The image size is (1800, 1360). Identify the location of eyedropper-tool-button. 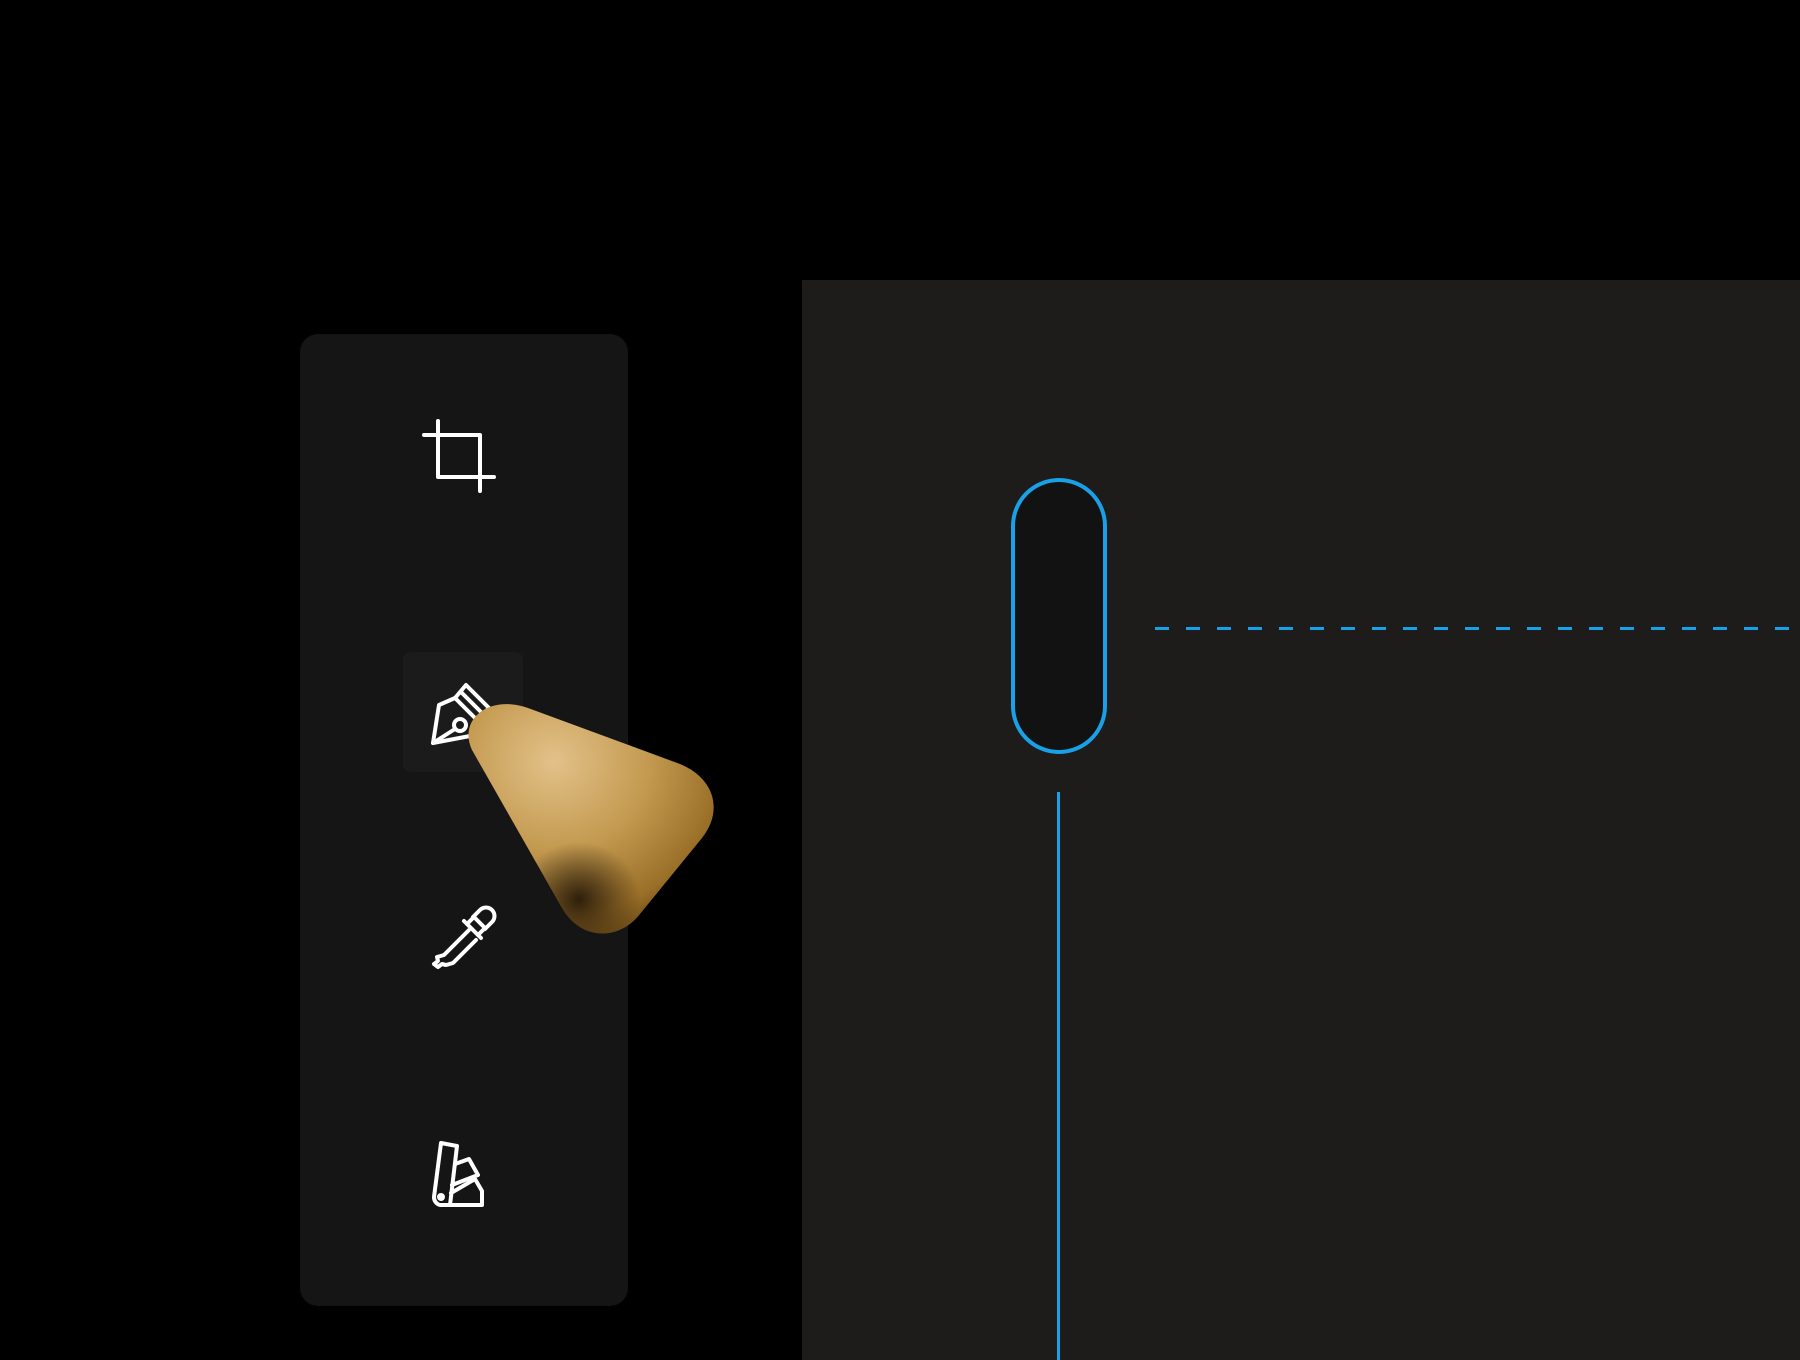
(463, 942).